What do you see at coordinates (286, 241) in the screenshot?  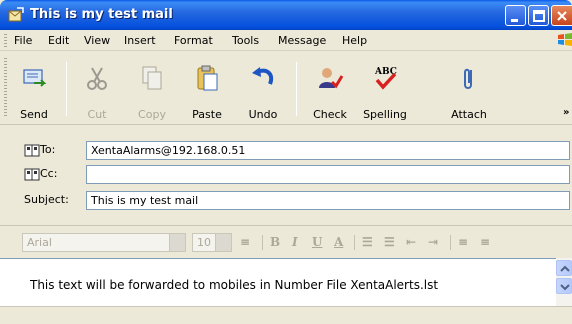 I see `formatting-toolbar: Arial 10 ≡ B I U A ☰ ☰ ⇤ ⇥ ≡ ≡` at bounding box center [286, 241].